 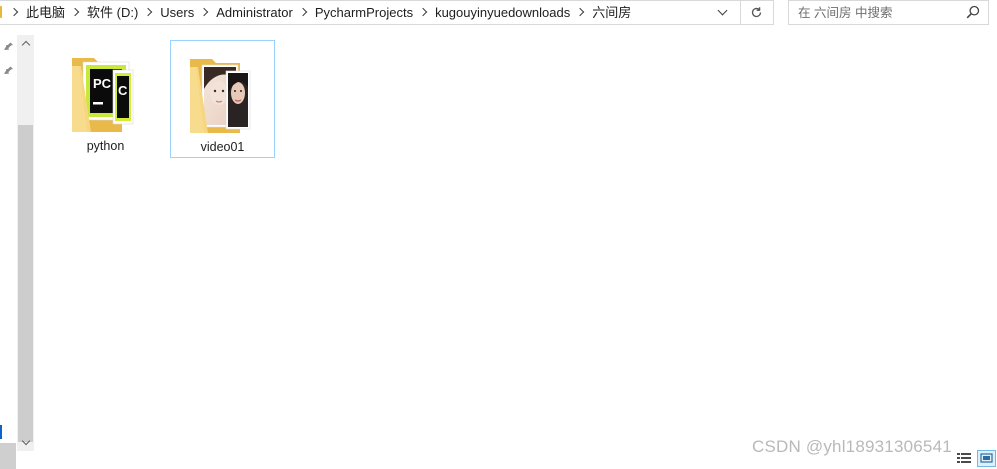 I want to click on large-icons-view-icon, so click(x=986, y=458).